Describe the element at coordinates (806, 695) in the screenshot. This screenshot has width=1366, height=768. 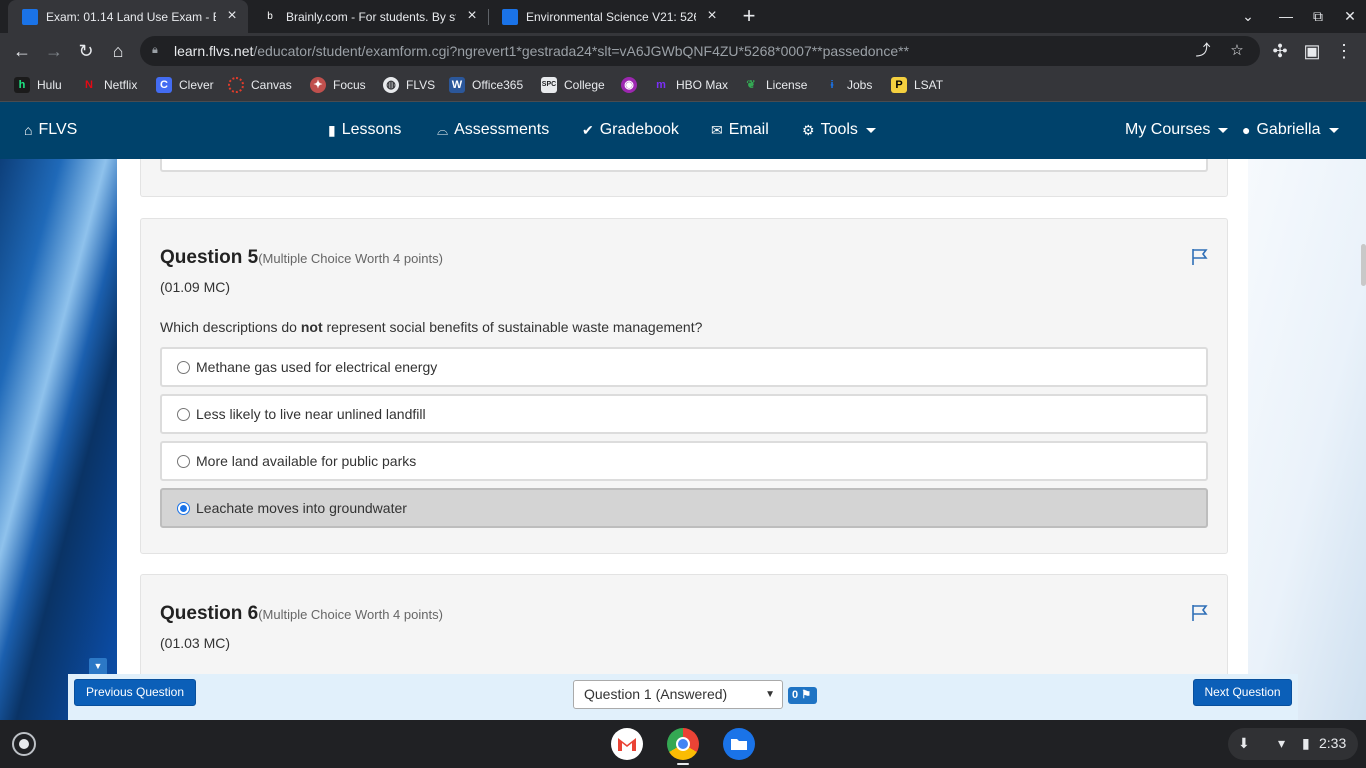
I see `flag-icon: ⚑` at that location.